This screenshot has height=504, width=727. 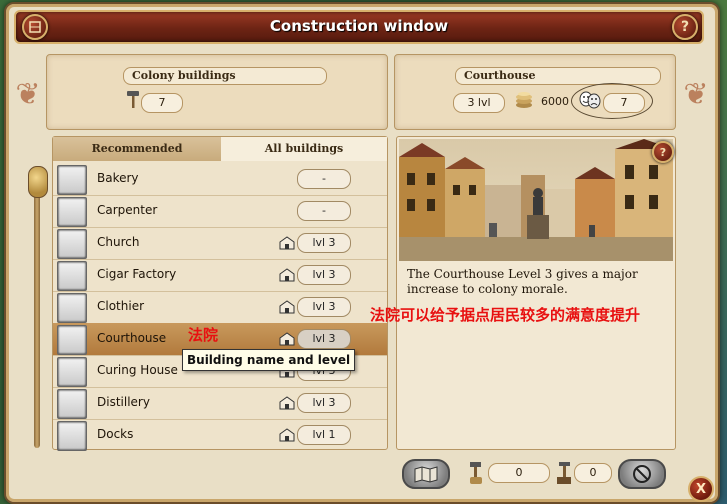 I want to click on building-name: Church, so click(x=118, y=242).